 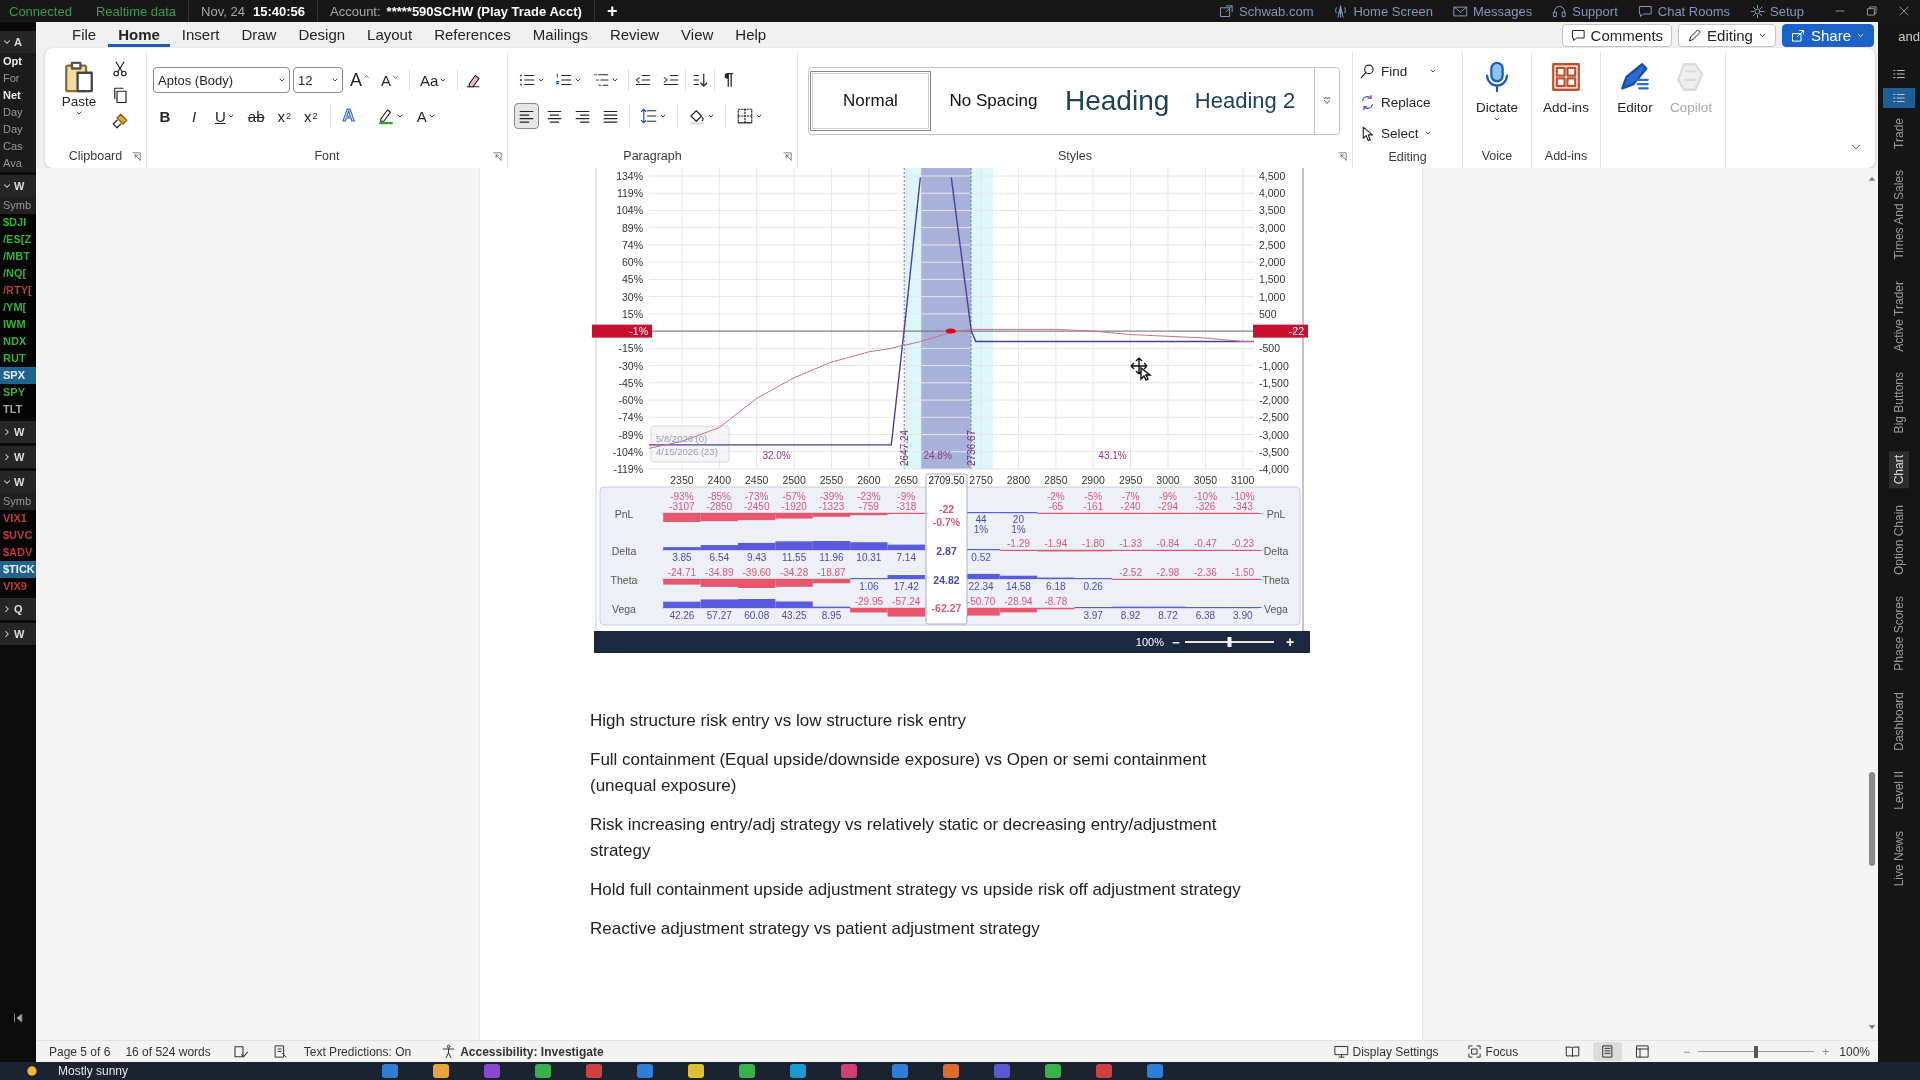 I want to click on accessibility-icon, so click(x=449, y=1051).